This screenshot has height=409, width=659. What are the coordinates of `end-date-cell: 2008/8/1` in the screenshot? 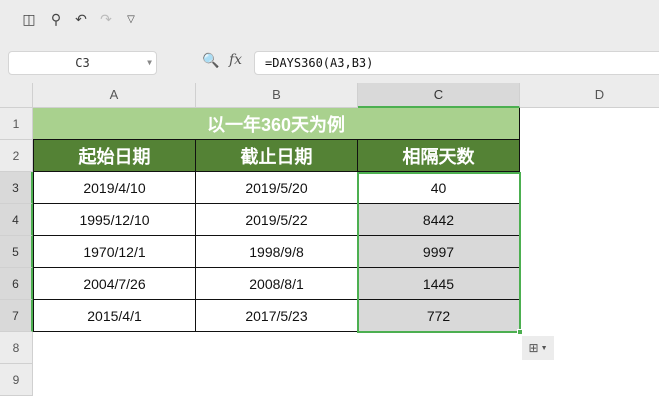 It's located at (277, 284).